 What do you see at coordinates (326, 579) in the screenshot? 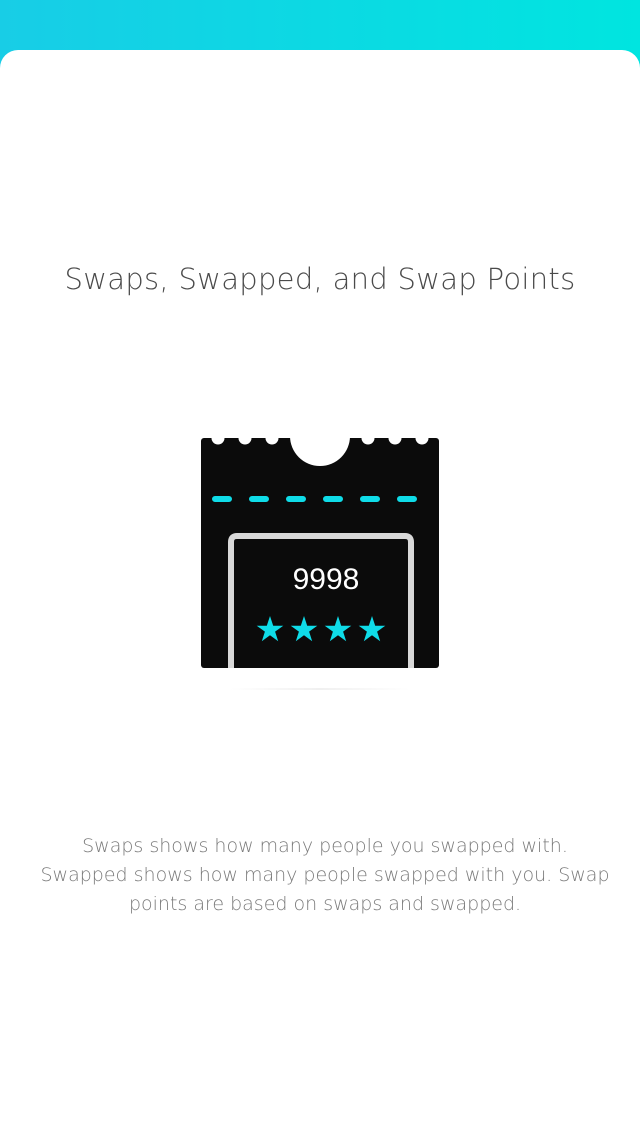
I see `swap-points-value: 9998` at bounding box center [326, 579].